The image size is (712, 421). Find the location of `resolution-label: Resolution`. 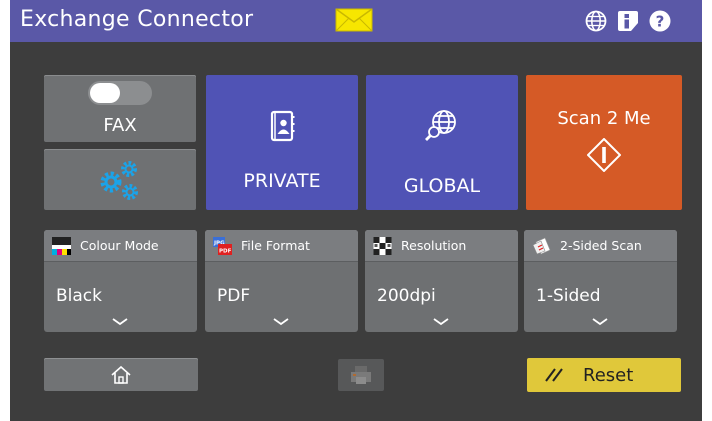

resolution-label: Resolution is located at coordinates (434, 245).